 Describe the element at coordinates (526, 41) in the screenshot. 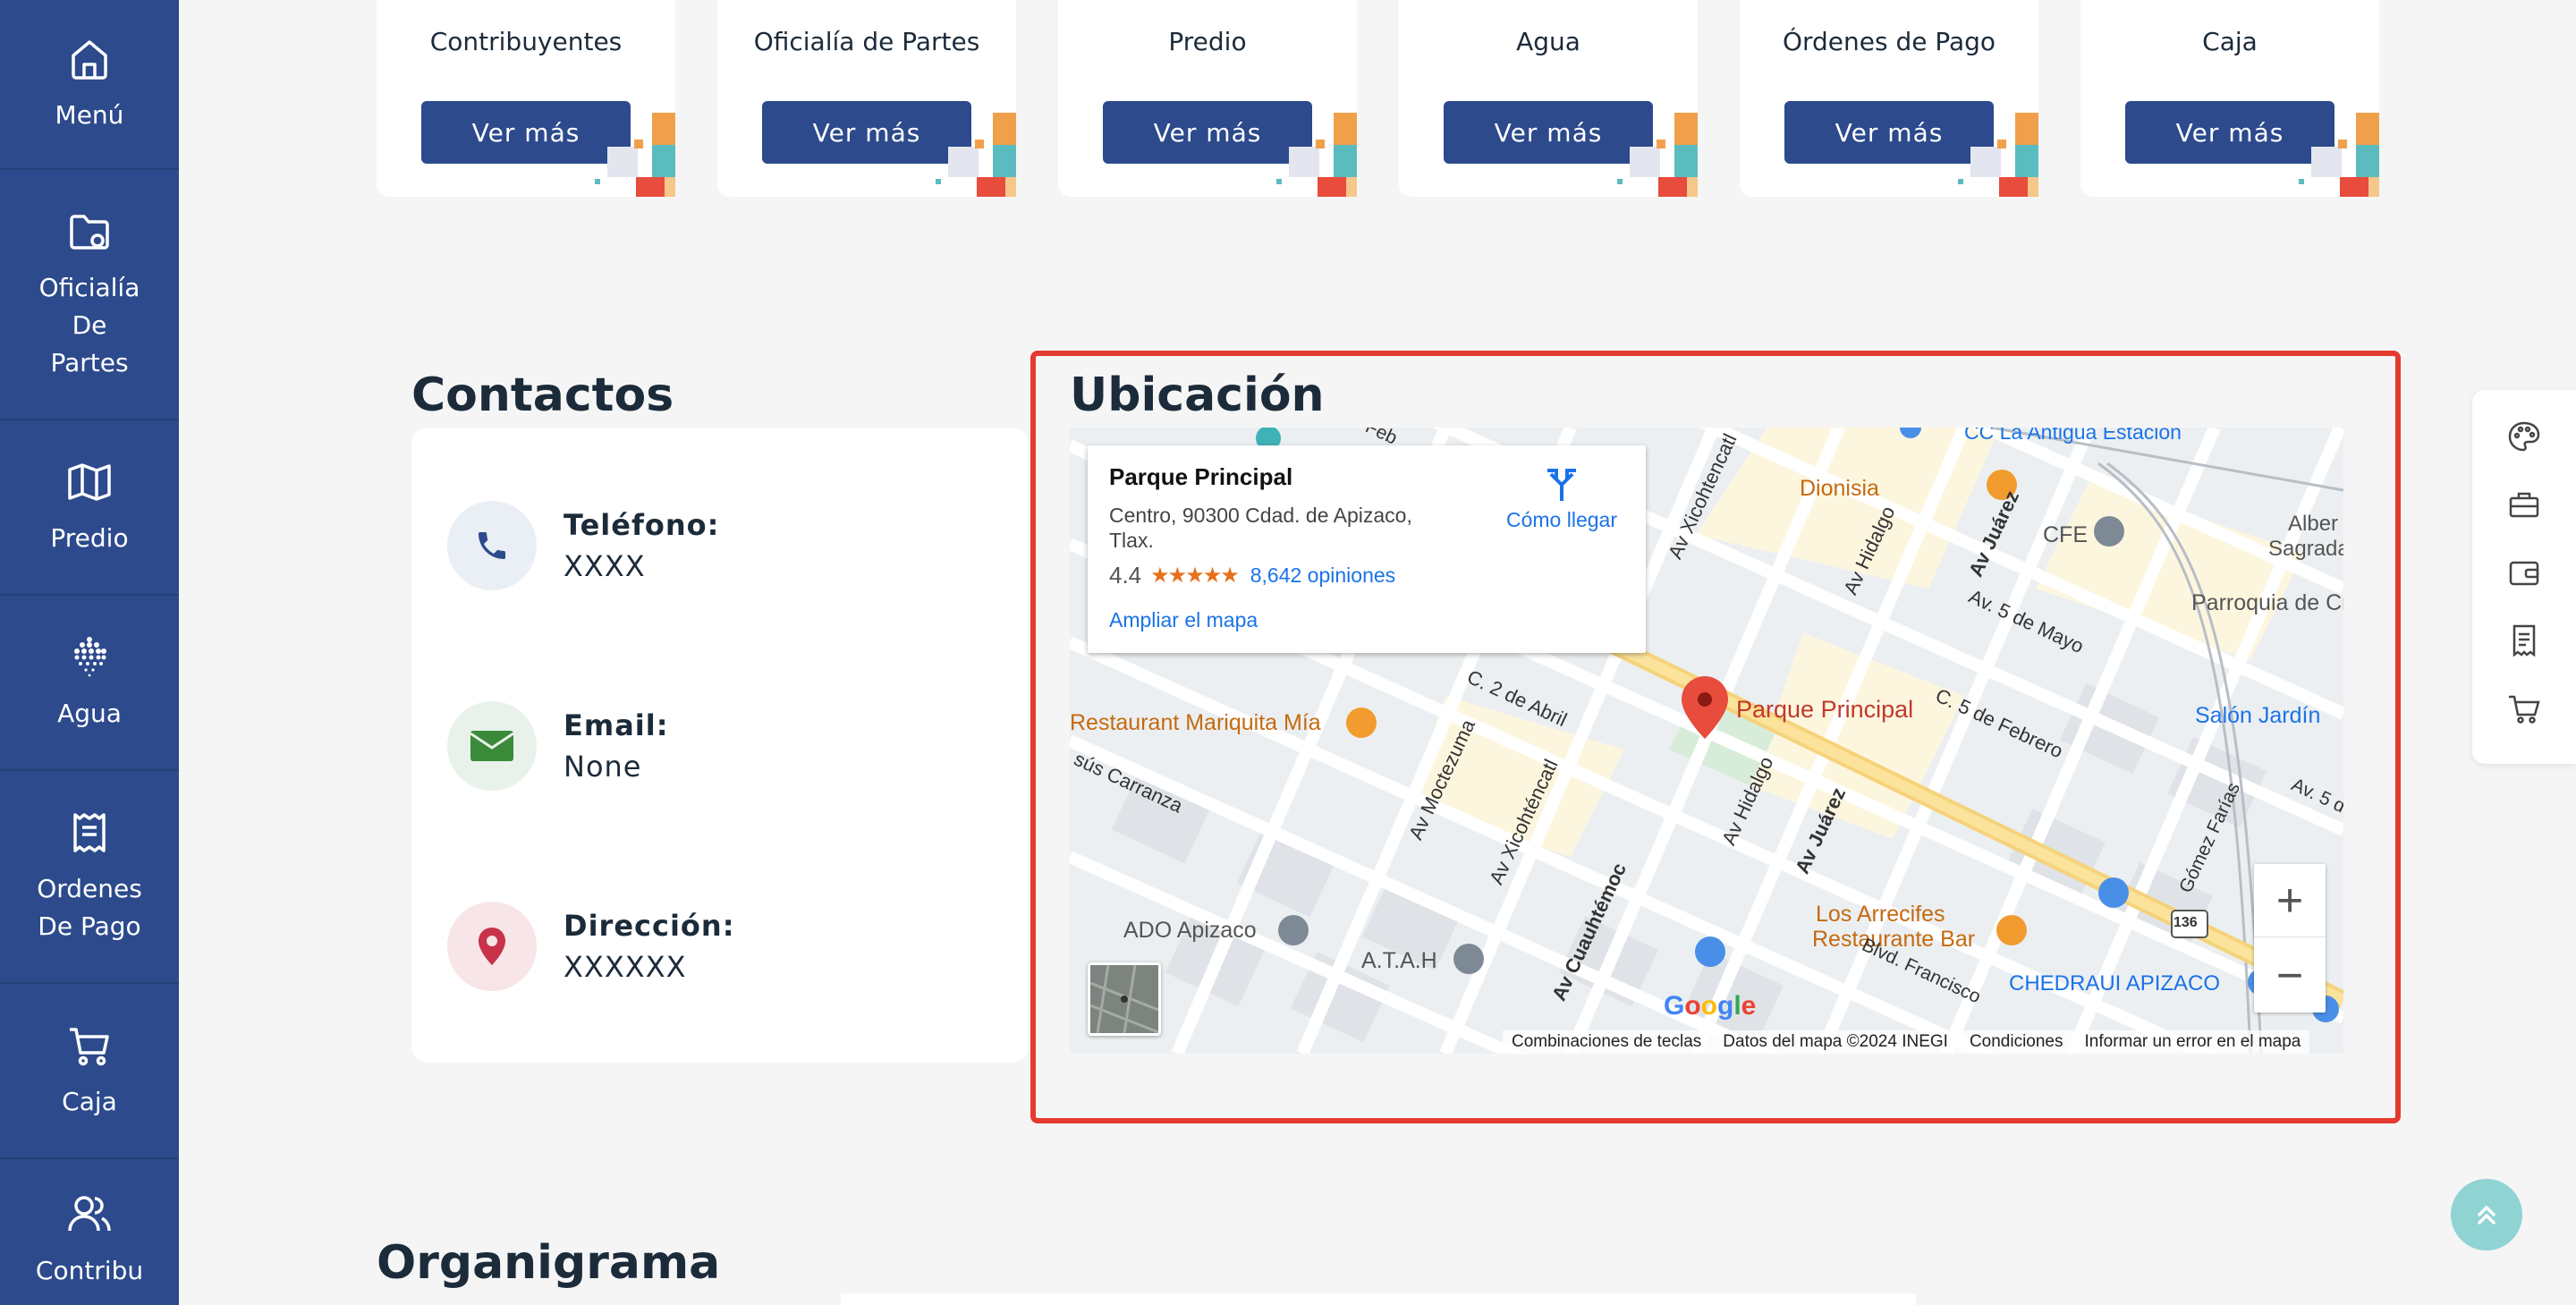

I see `card-title: Contribuyentes` at that location.